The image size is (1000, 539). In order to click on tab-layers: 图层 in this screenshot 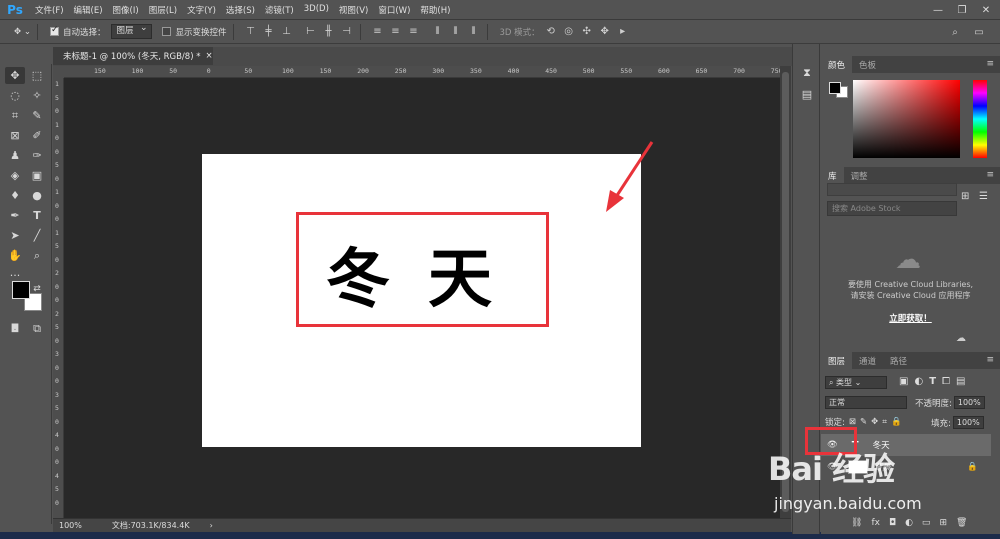, I will do `click(837, 360)`.